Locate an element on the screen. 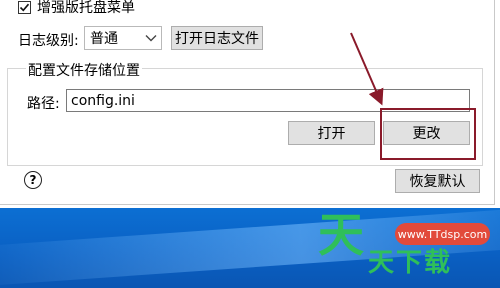 Image resolution: width=500 pixels, height=288 pixels. checkmark-icon is located at coordinates (24, 7).